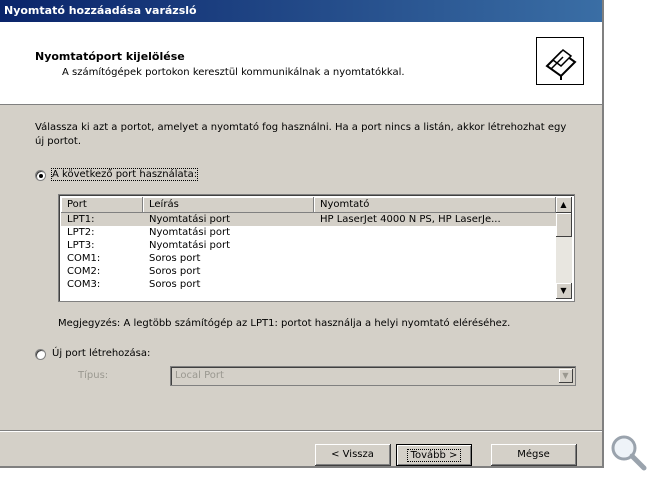 This screenshot has height=484, width=663. I want to click on column-header-port: Port, so click(102, 205).